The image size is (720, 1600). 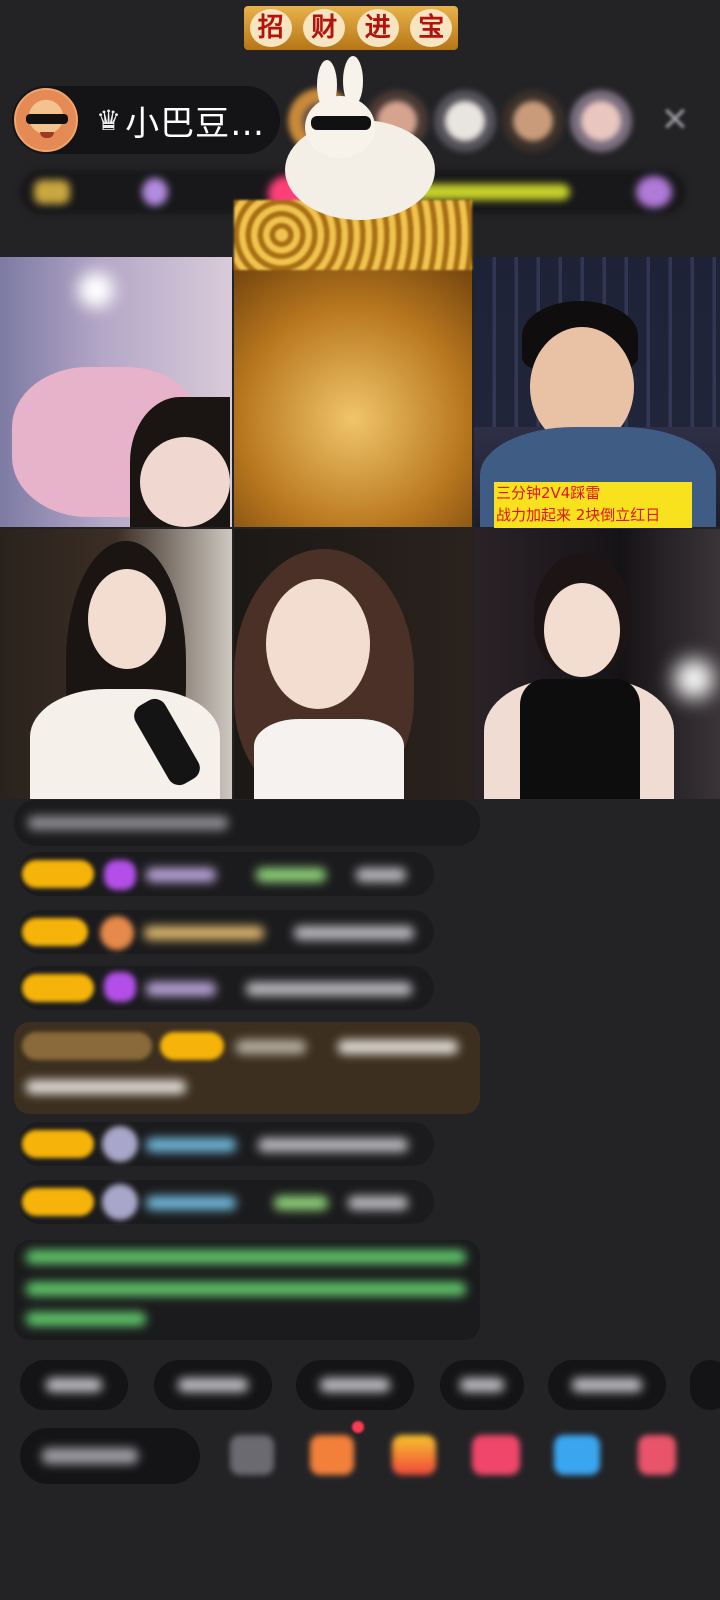 I want to click on rank-icon, so click(x=52, y=192).